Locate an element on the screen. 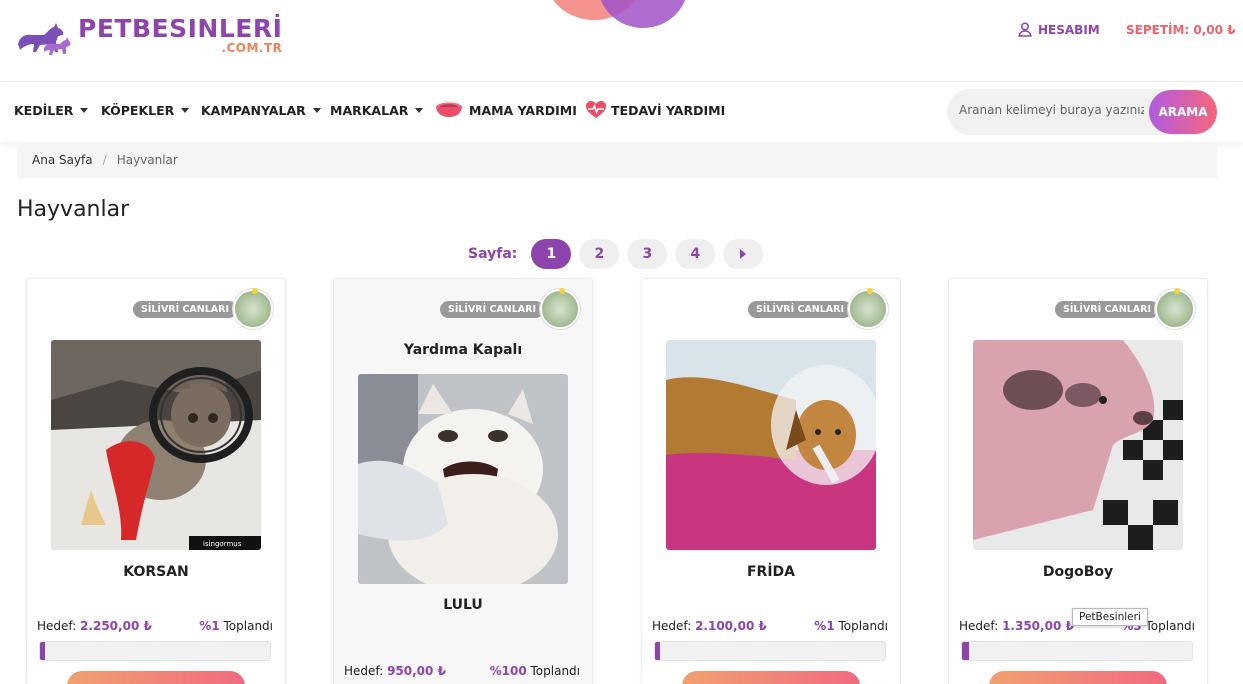 The height and width of the screenshot is (684, 1243). nav-item-kopekler: KÖPEKLER is located at coordinates (145, 110).